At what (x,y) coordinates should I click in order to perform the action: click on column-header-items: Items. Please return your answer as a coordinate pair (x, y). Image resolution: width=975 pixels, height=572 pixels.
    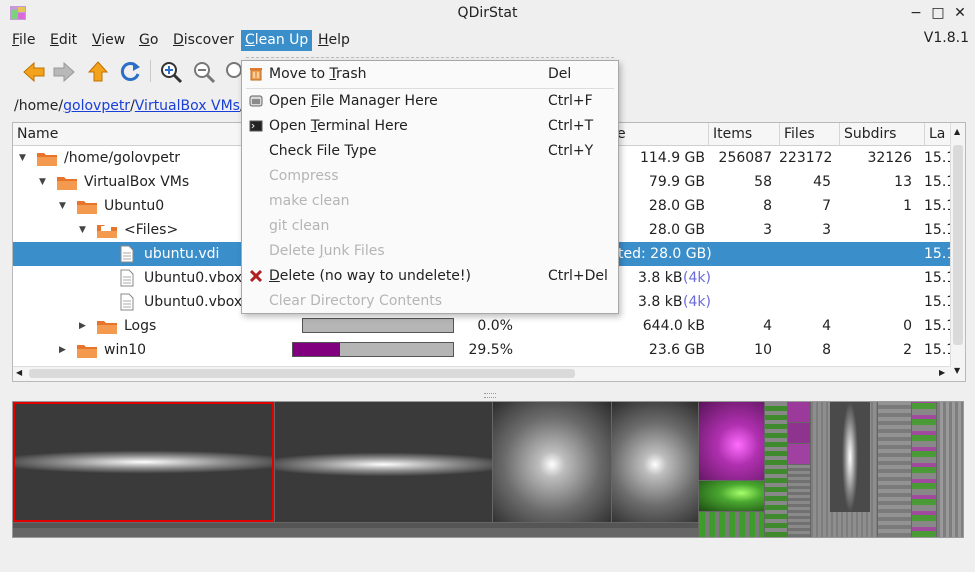
    Looking at the image, I should click on (743, 134).